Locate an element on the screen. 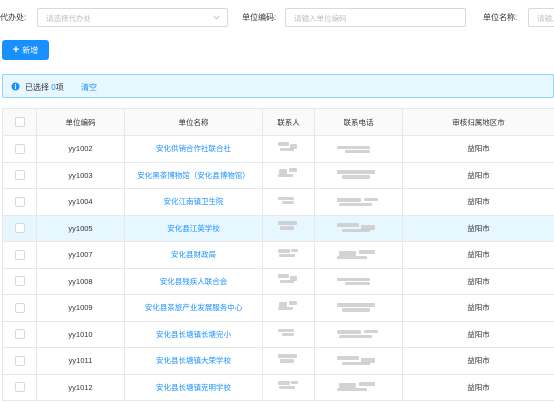 The image size is (554, 402). select-all-checkbox is located at coordinates (19, 122).